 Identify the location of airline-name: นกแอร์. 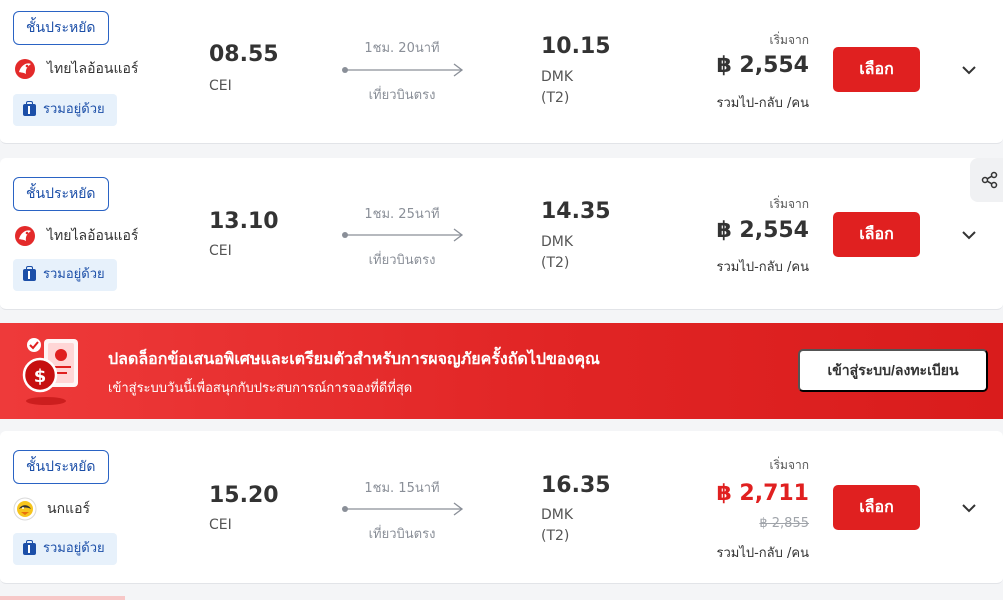
(68, 509).